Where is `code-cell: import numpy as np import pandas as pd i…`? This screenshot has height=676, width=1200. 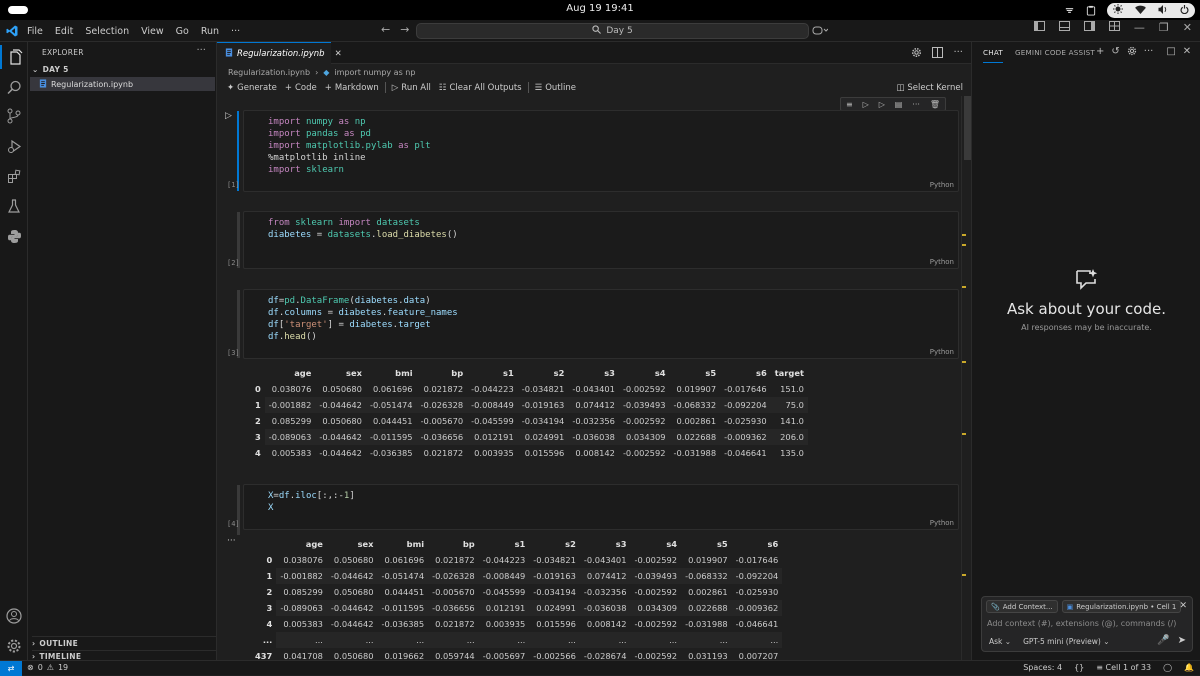
code-cell: import numpy as np import pandas as pd i… is located at coordinates (601, 151).